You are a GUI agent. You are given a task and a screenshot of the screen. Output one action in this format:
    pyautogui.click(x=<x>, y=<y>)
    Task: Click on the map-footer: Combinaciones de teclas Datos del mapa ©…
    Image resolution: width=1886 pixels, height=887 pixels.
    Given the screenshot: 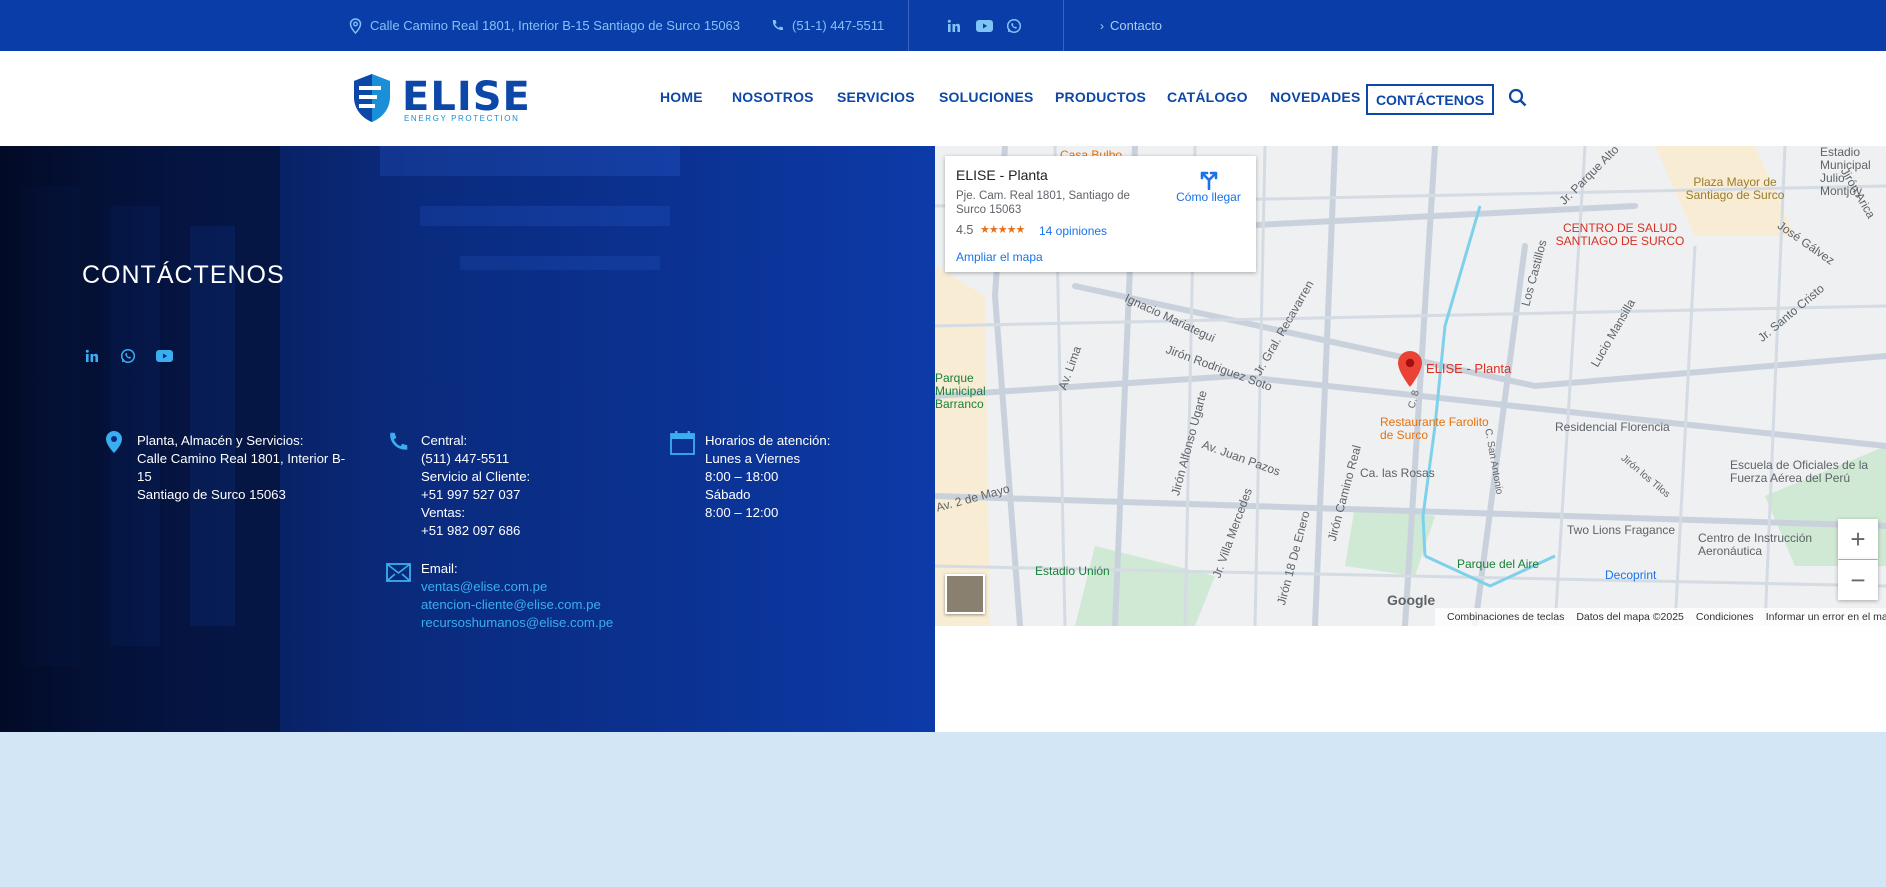 What is the action you would take?
    pyautogui.click(x=1660, y=617)
    